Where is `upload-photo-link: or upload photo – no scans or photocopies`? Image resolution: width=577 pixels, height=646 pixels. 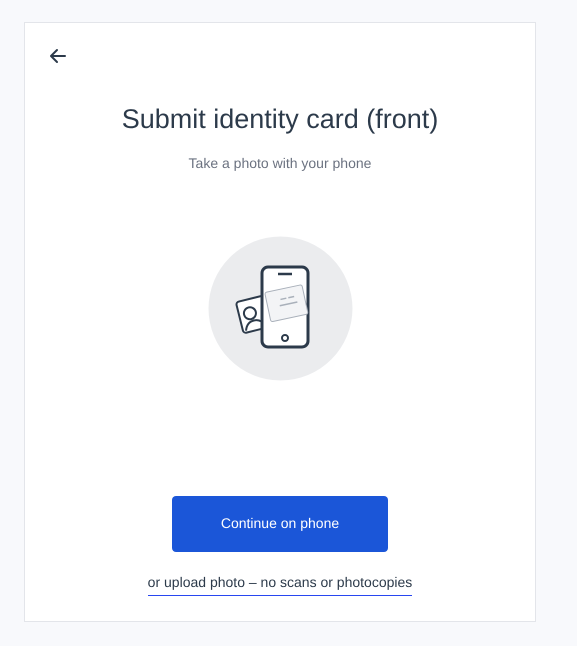 upload-photo-link: or upload photo – no scans or photocopies is located at coordinates (280, 584).